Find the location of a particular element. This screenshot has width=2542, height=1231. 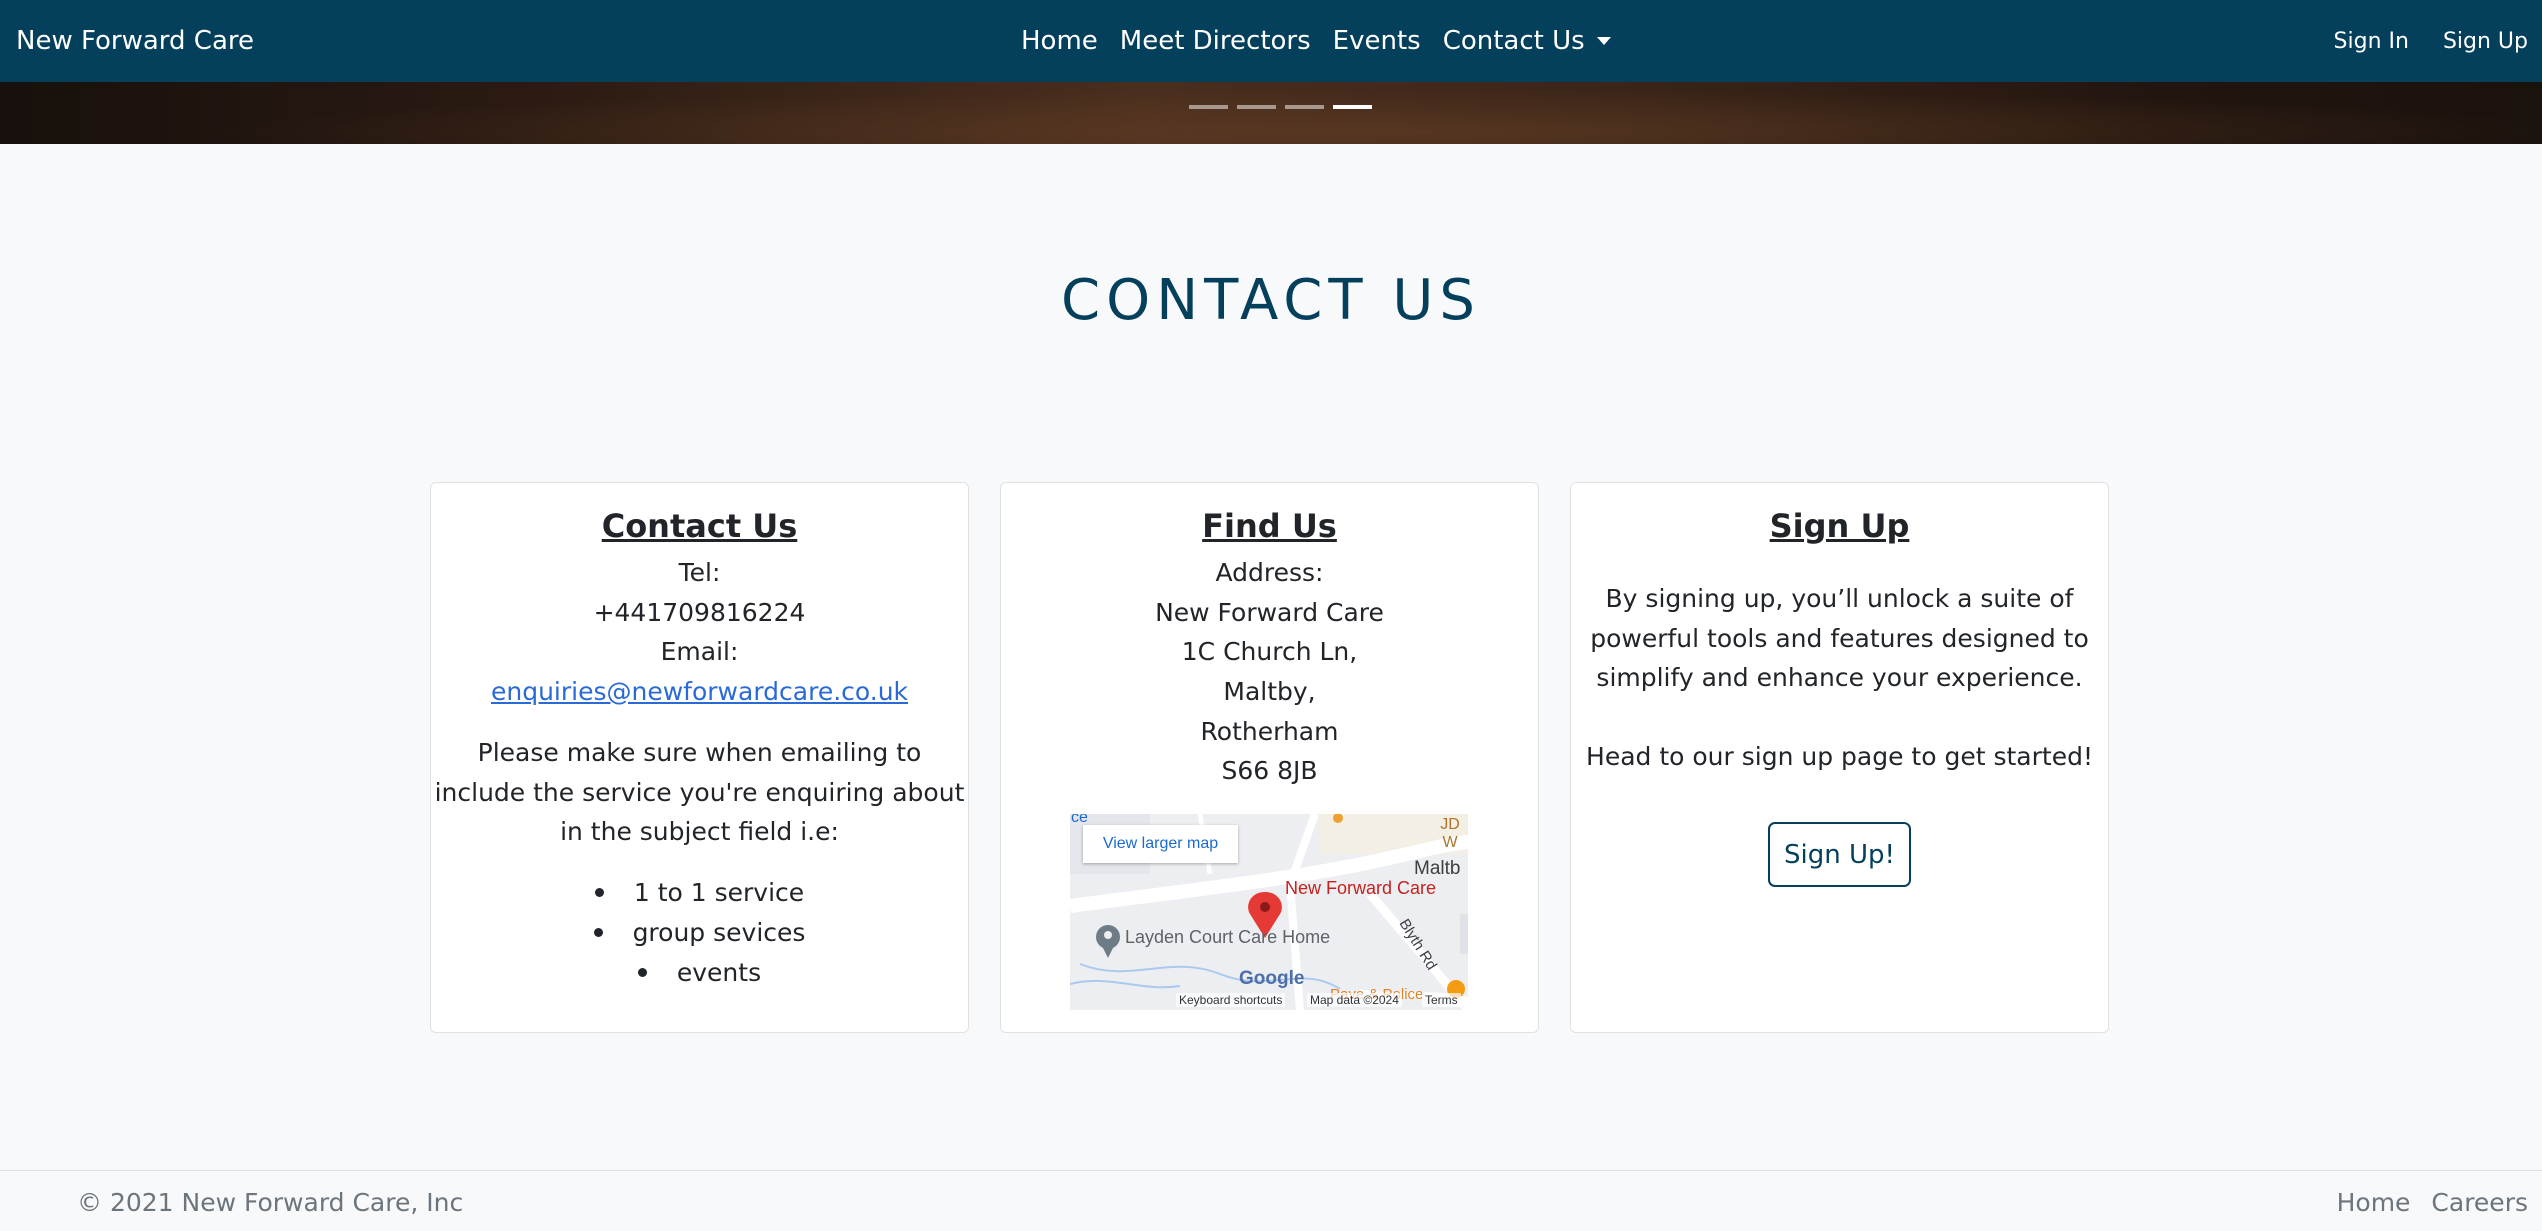

nav-dropdown-label: Contact Us is located at coordinates (1513, 41).